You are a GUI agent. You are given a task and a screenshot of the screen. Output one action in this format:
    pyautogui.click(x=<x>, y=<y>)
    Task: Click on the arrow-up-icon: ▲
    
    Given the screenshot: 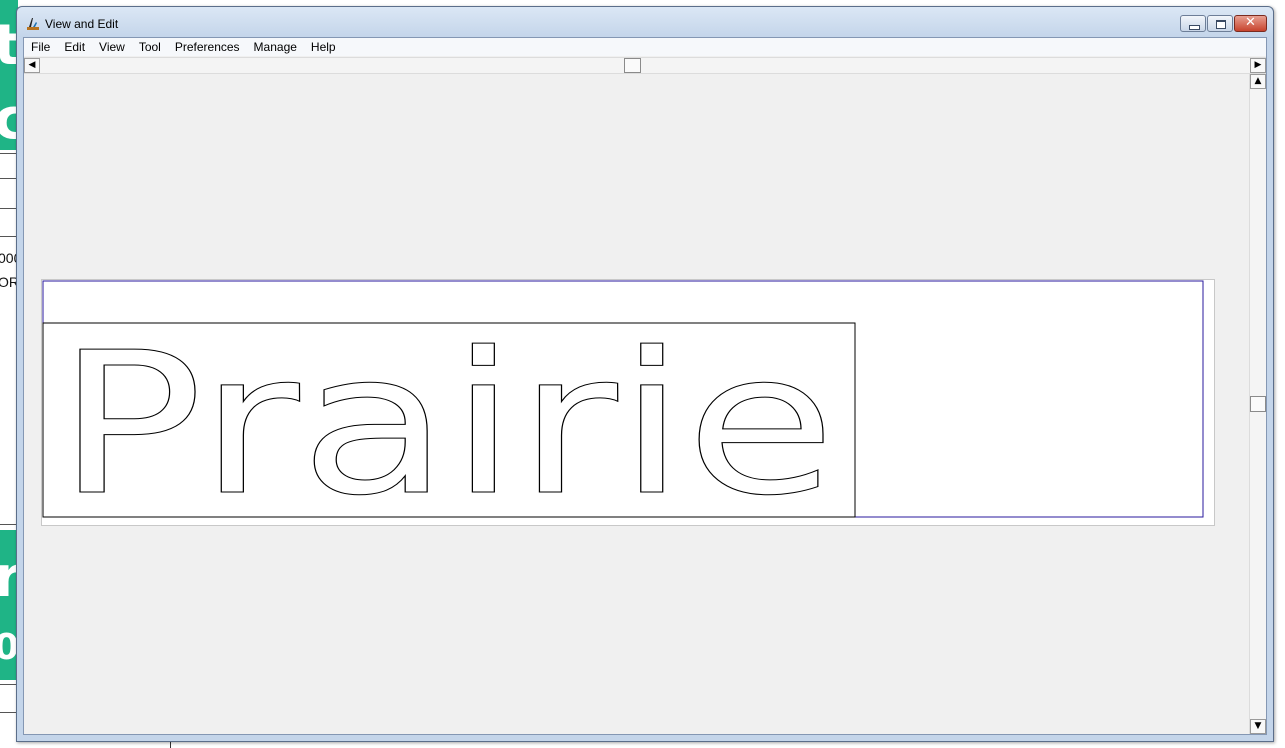 What is the action you would take?
    pyautogui.click(x=1258, y=81)
    